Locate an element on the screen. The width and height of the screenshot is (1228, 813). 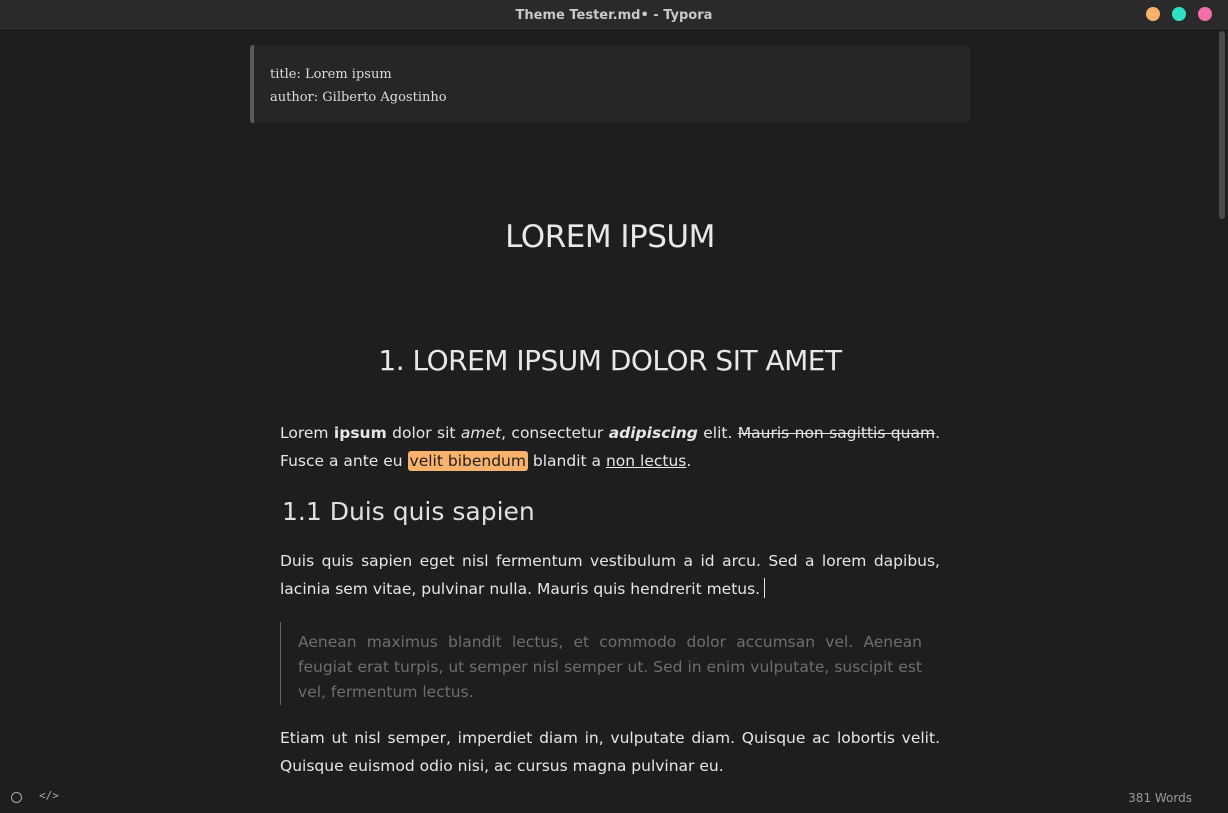
text: Lorem is located at coordinates (307, 433).